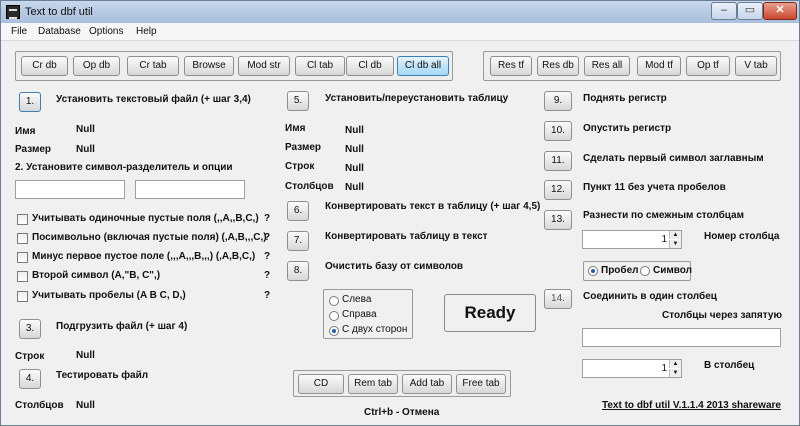 The image size is (800, 426). I want to click on delimiter-input, so click(70, 189).